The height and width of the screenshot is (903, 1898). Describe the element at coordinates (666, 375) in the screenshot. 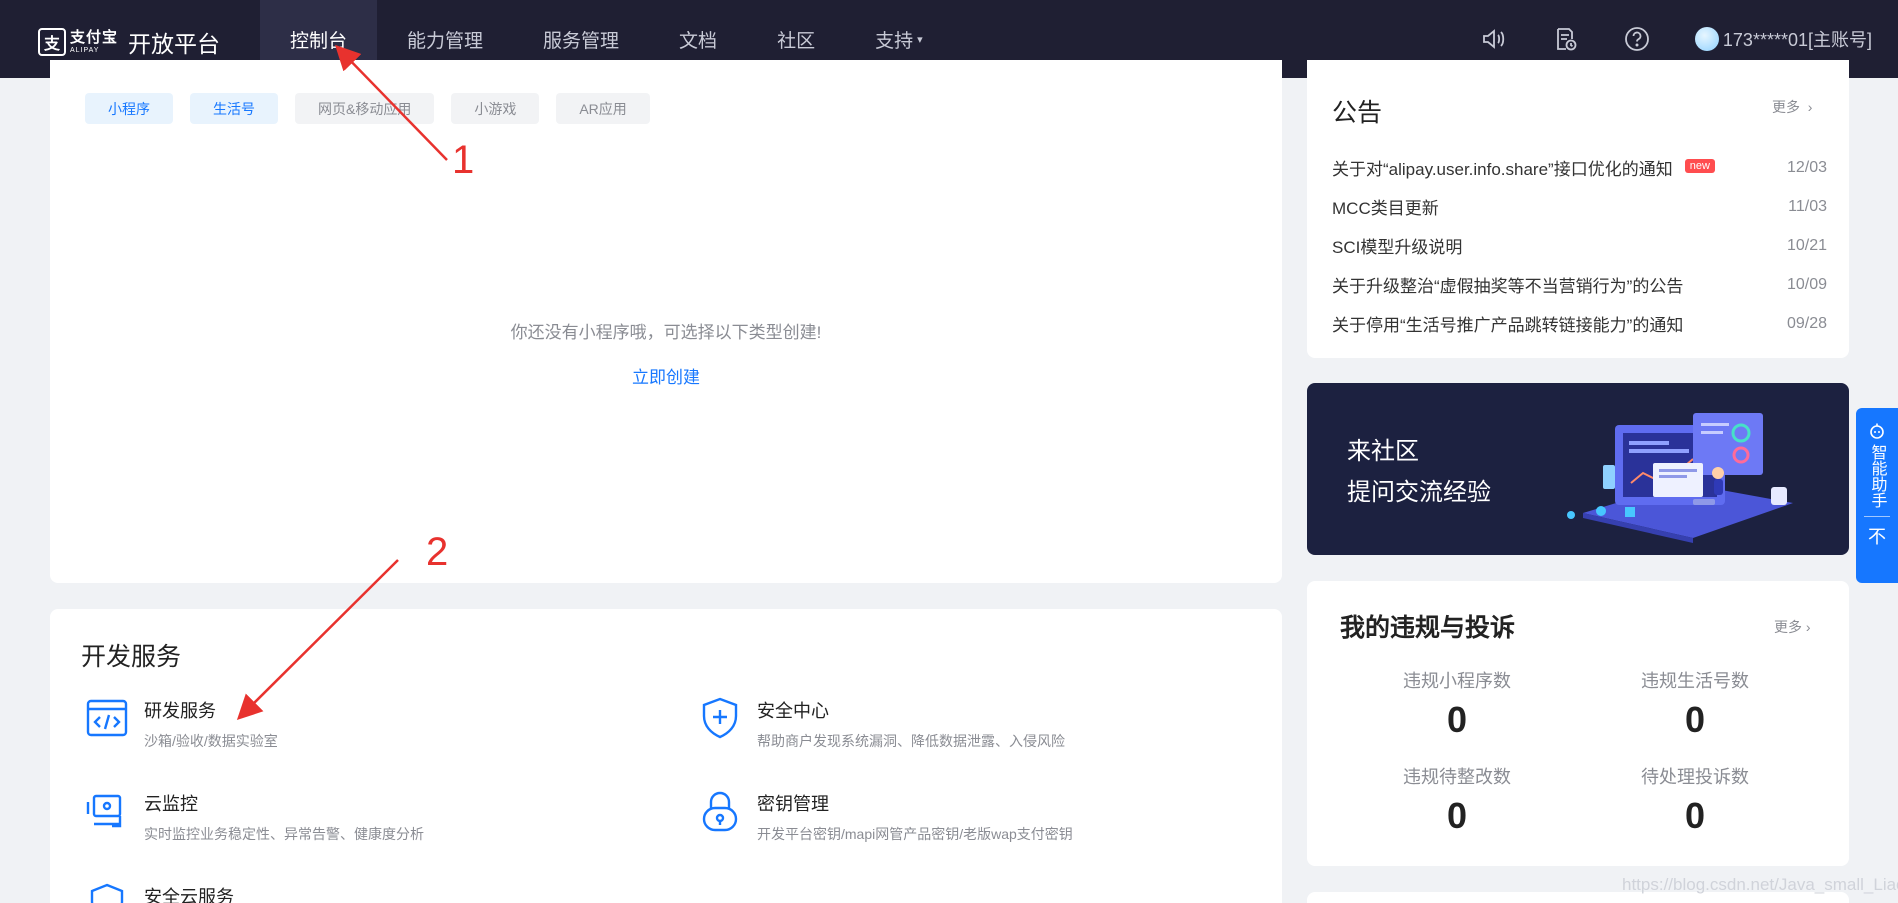

I see `create-now-link: 立即创建` at that location.